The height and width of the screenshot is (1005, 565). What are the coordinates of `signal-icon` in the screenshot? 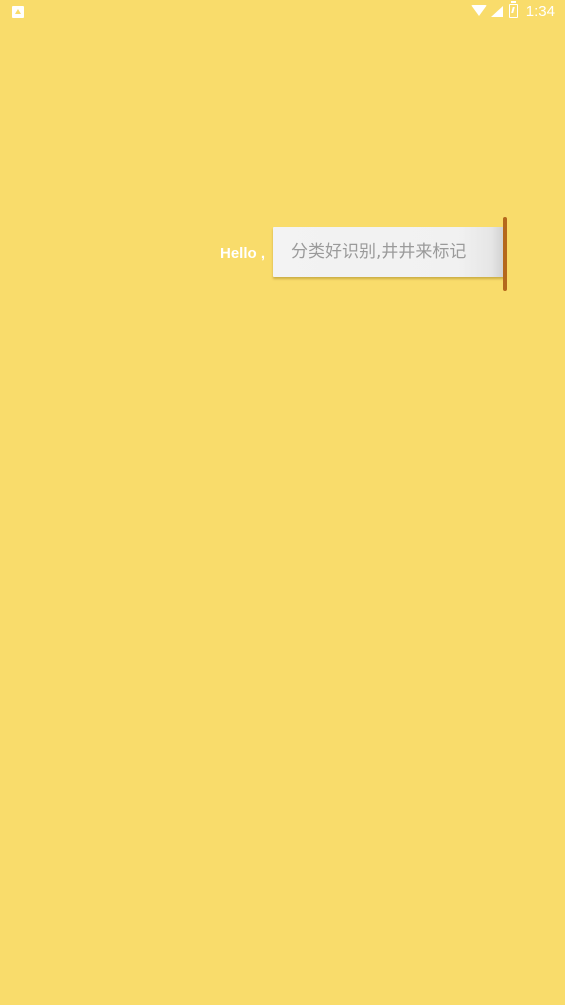 It's located at (497, 11).